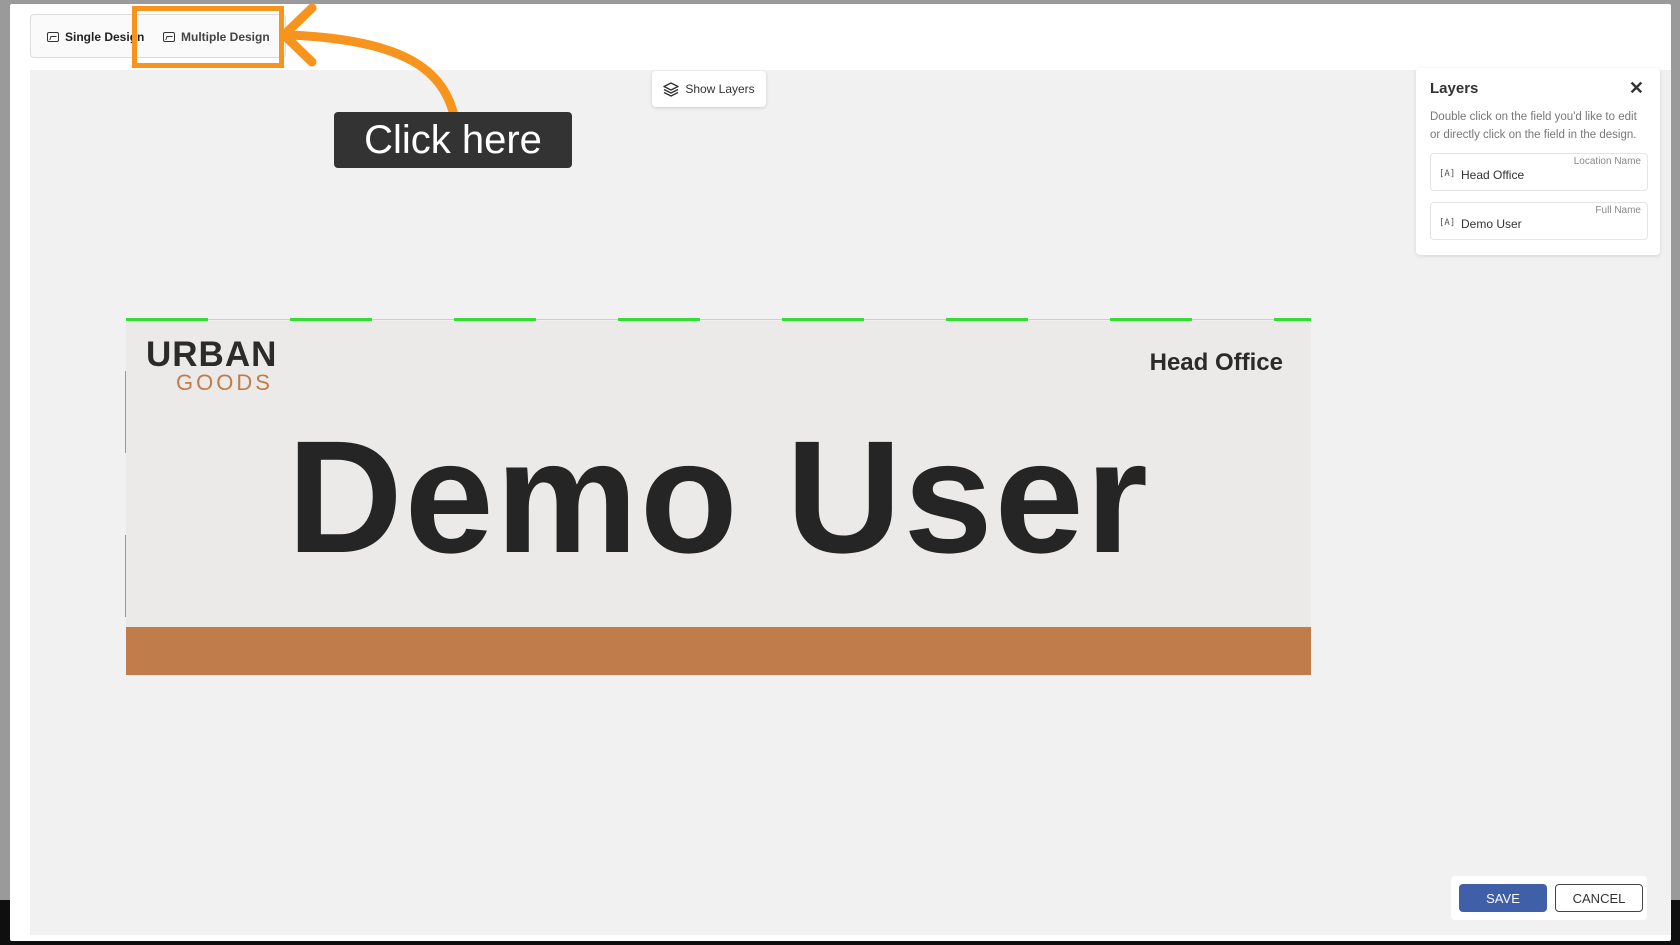 The width and height of the screenshot is (1680, 945). What do you see at coordinates (369, 64) in the screenshot?
I see `arrow-annotation-icon` at bounding box center [369, 64].